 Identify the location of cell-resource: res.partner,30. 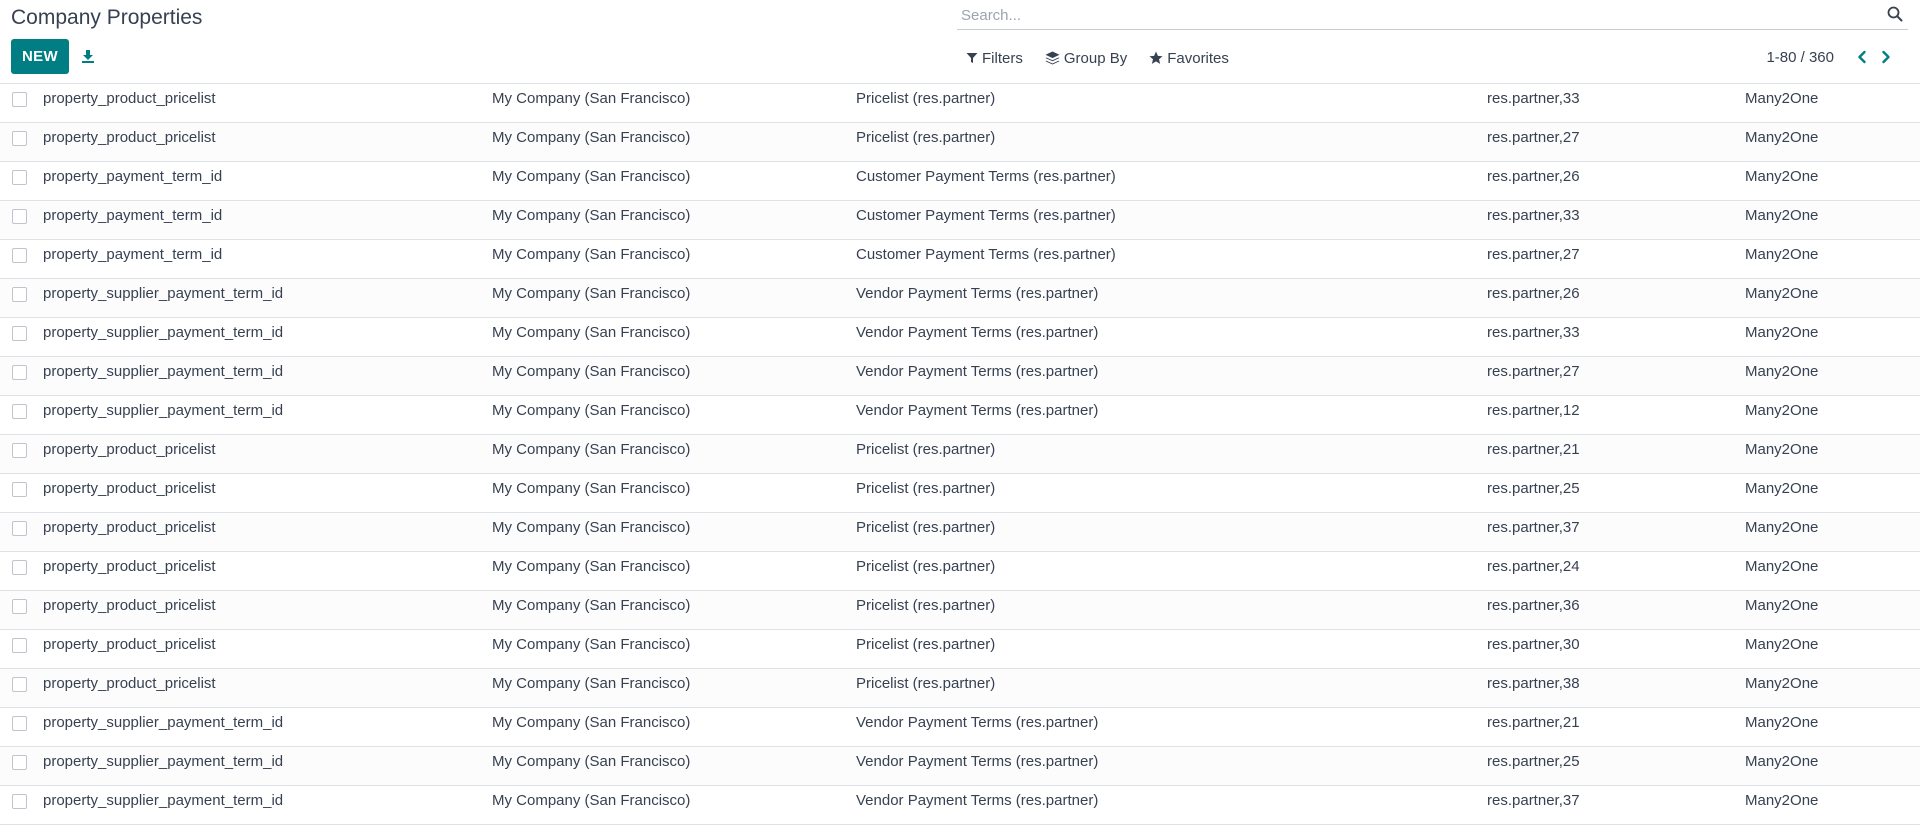
(1533, 644).